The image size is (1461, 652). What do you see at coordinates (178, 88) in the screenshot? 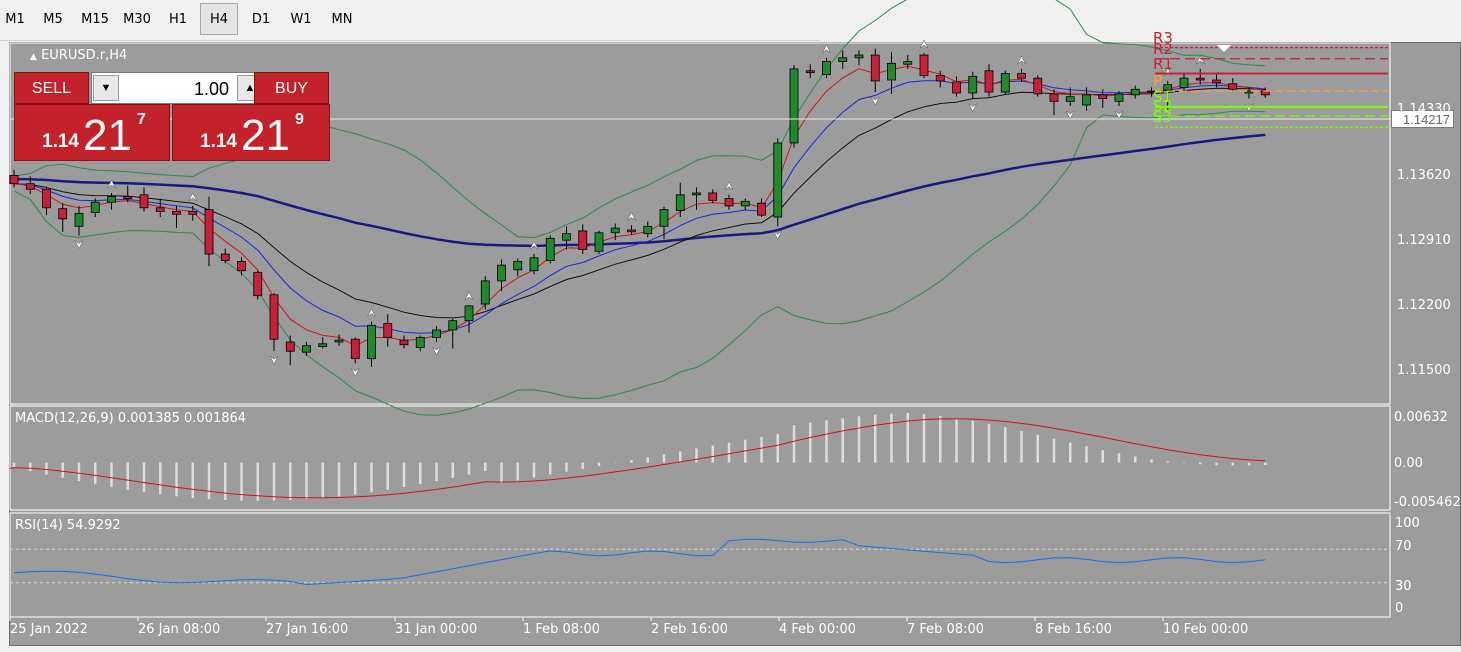
I see `lot-size-field: ▼ 1.00 ▲` at bounding box center [178, 88].